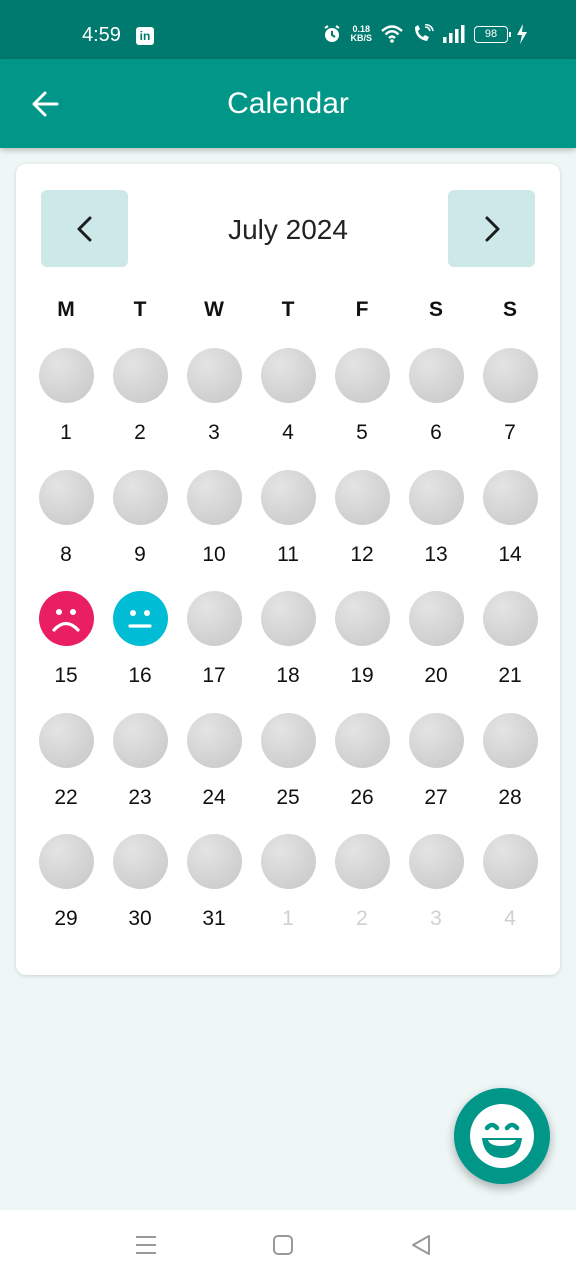 The image size is (576, 1280). I want to click on mood-indicator-neutral, so click(140, 618).